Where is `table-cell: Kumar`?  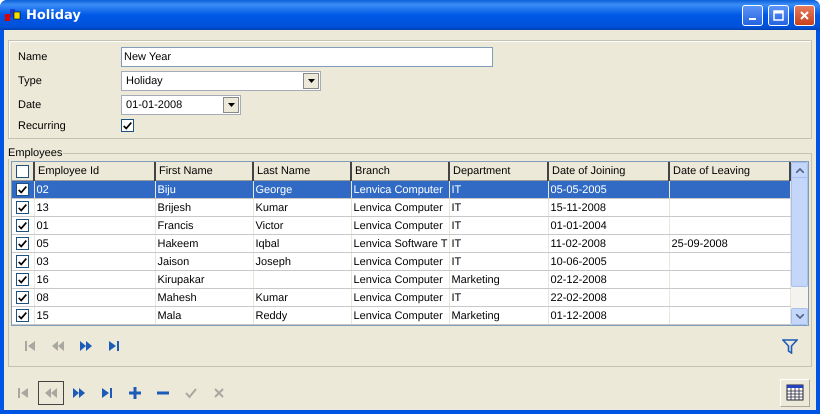 table-cell: Kumar is located at coordinates (272, 298).